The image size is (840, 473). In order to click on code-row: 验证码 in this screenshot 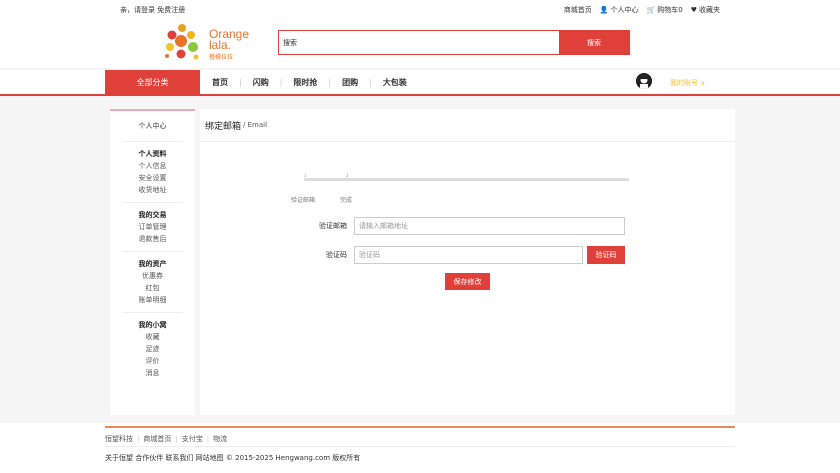, I will do `click(441, 255)`.